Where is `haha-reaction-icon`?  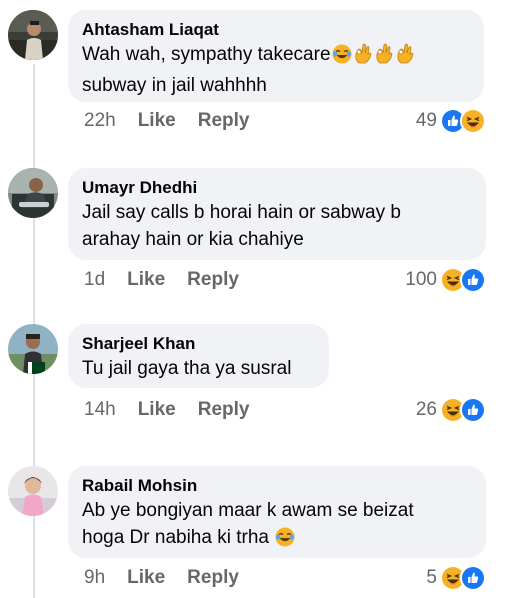
haha-reaction-icon is located at coordinates (473, 121).